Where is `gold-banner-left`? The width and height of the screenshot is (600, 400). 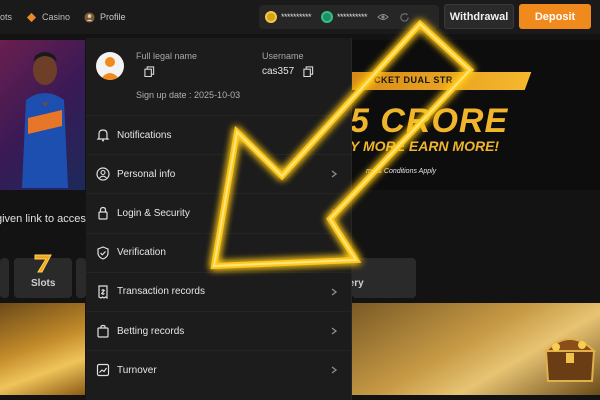 gold-banner-left is located at coordinates (42, 349).